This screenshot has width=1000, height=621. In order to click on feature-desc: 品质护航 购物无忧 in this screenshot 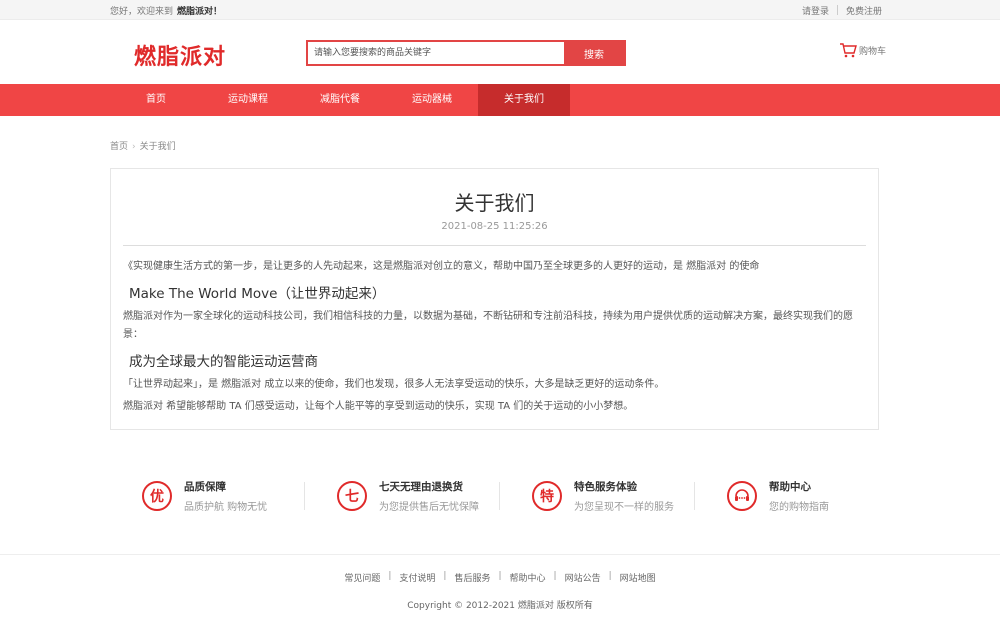, I will do `click(226, 507)`.